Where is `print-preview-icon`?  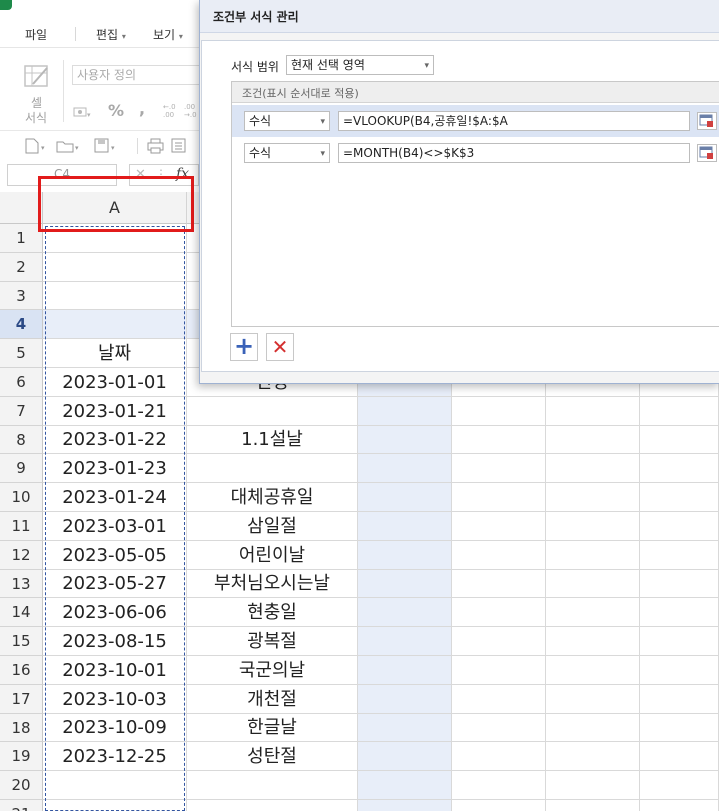 print-preview-icon is located at coordinates (179, 148).